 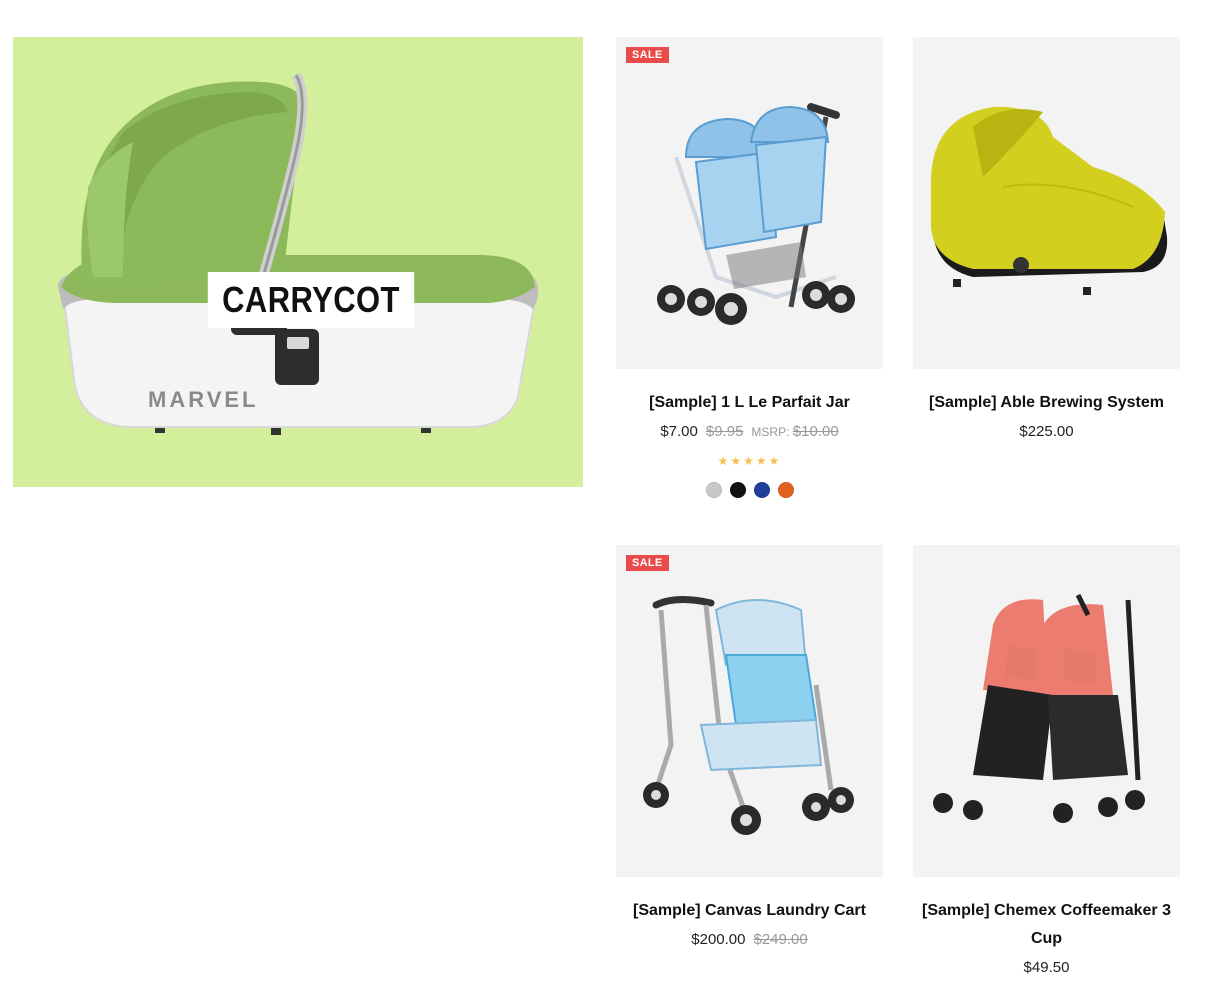 I want to click on product-title: [Sample] Chemex Coffeemaker 3 Cup, so click(x=1046, y=925).